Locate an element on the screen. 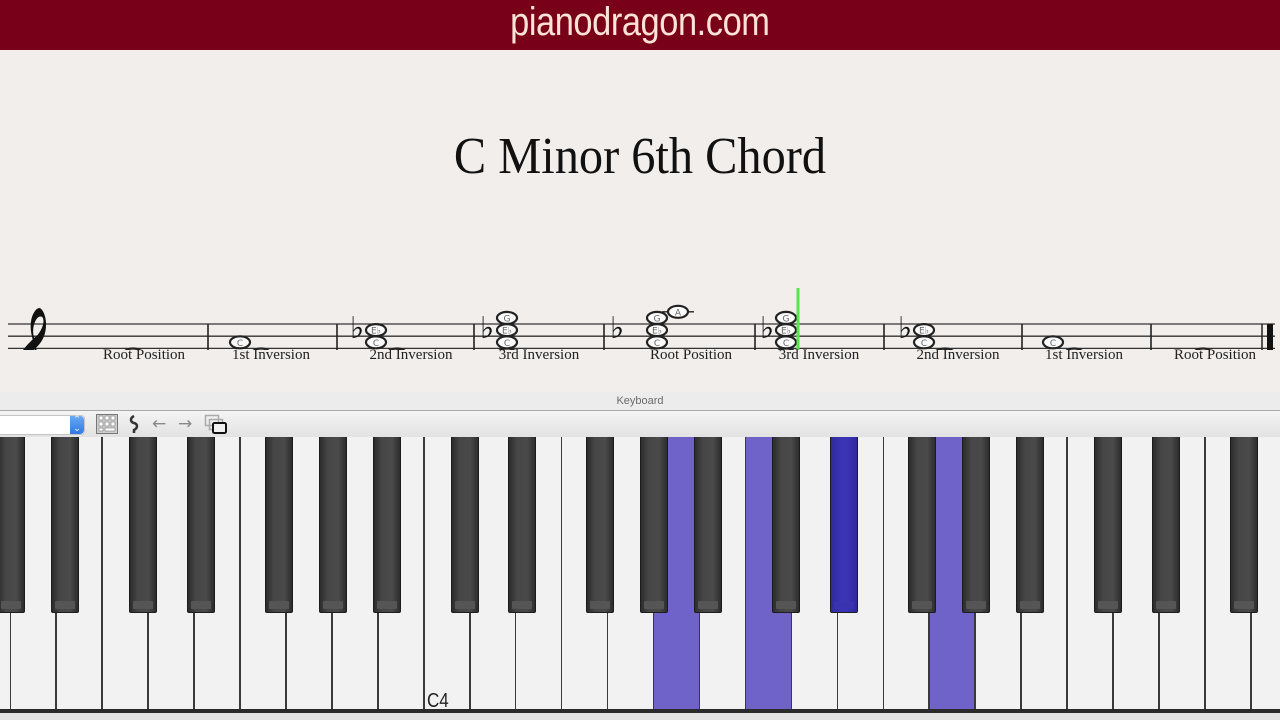  keyboard-status-bar is located at coordinates (640, 716).